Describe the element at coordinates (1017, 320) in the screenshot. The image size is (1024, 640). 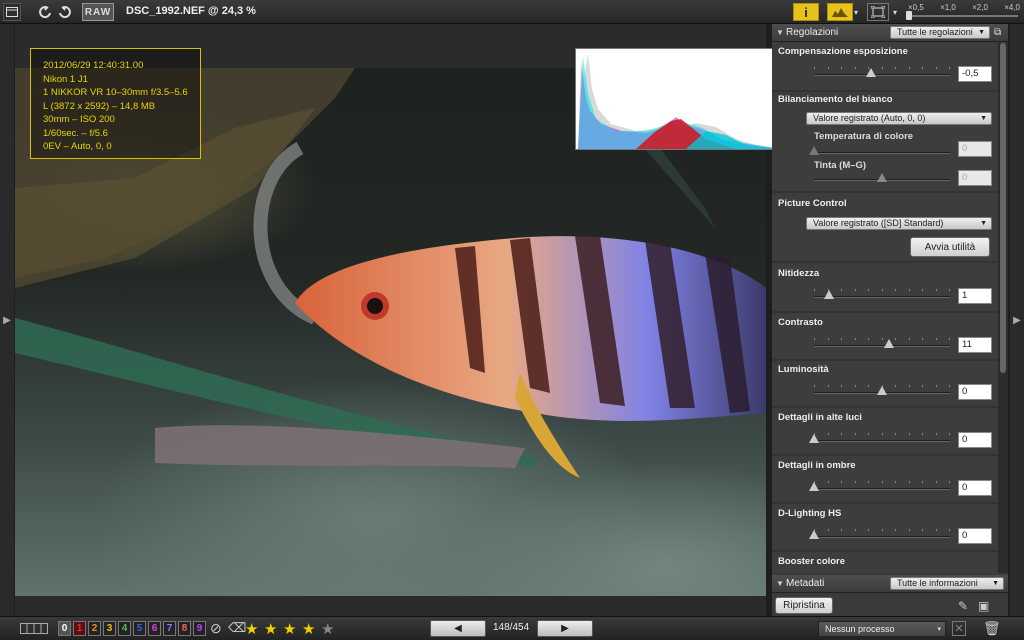
I see `right-panel-toggle: ▶` at that location.